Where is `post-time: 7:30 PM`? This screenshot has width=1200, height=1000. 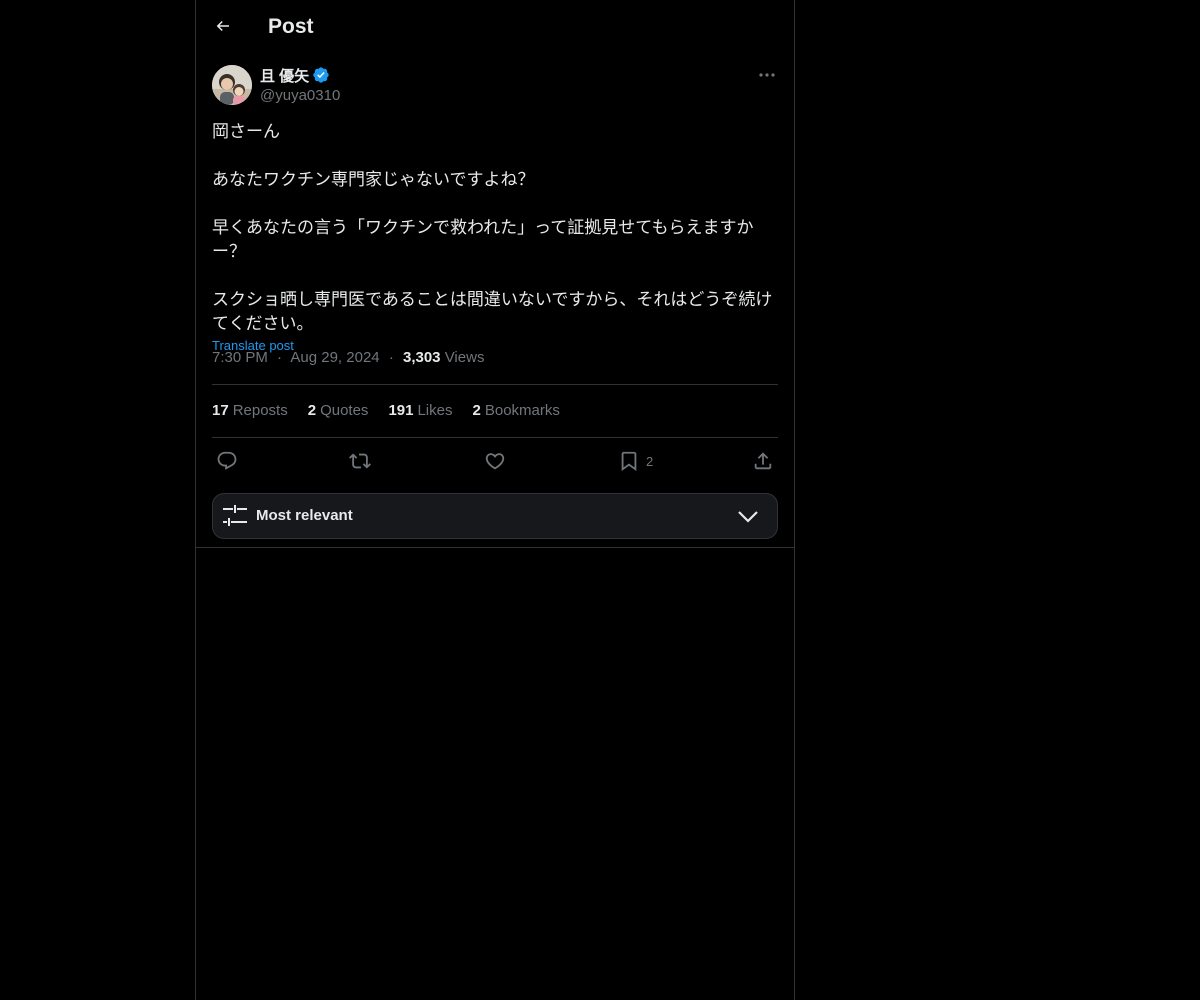
post-time: 7:30 PM is located at coordinates (240, 357).